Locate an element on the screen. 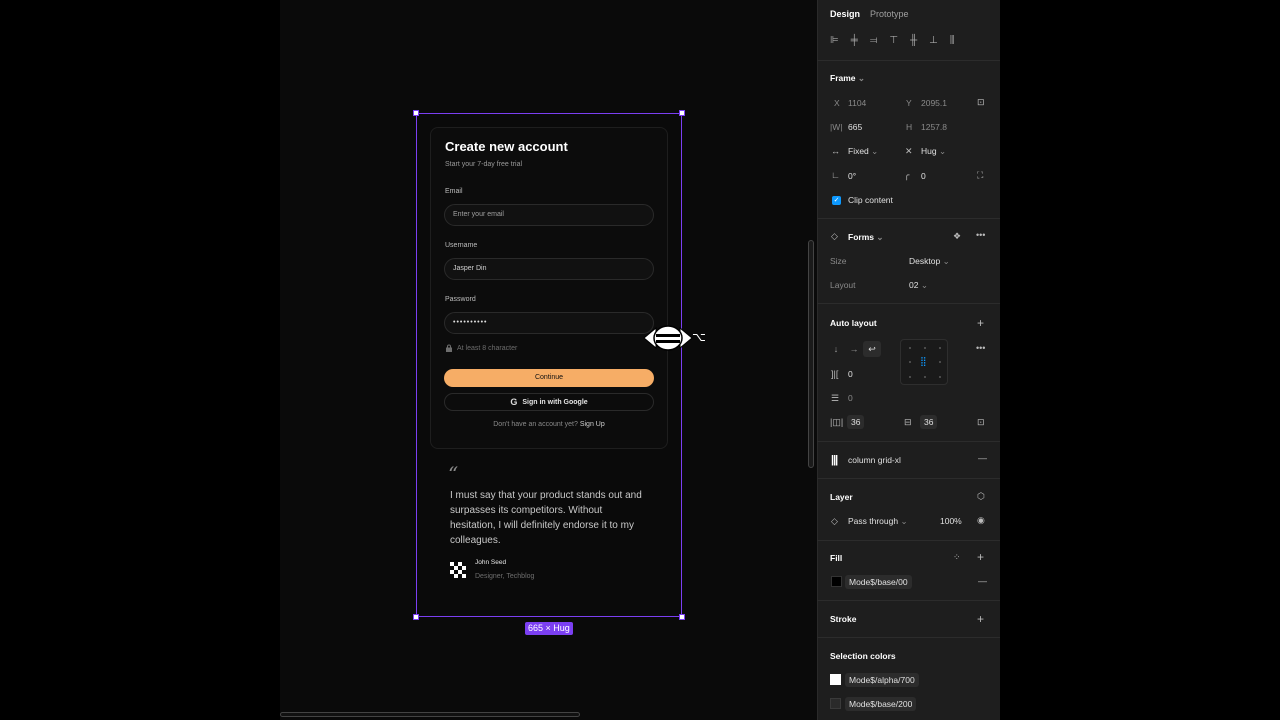 This screenshot has height=720, width=1280. y-label: Y is located at coordinates (909, 103).